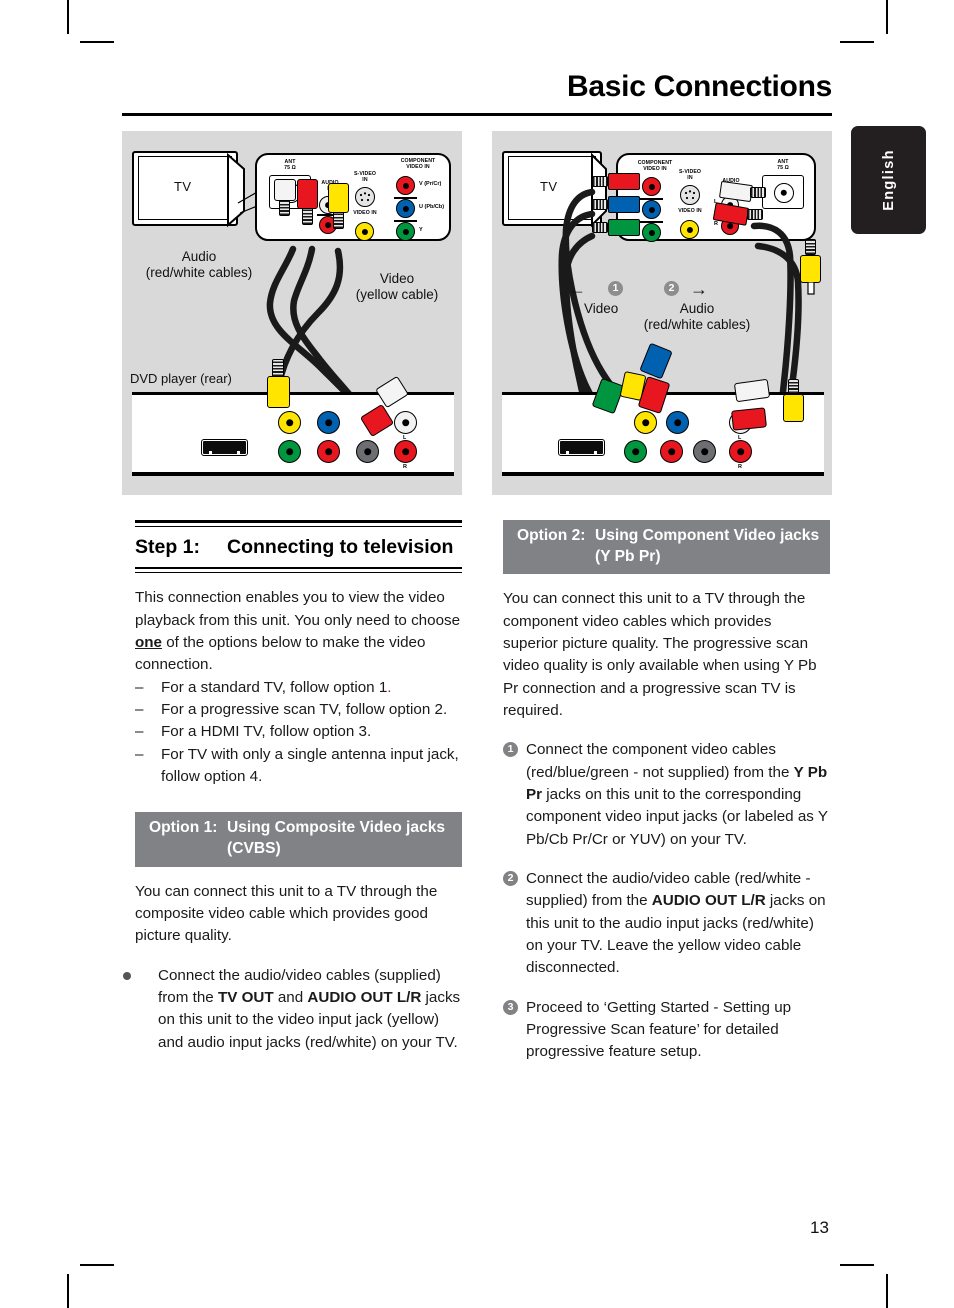 Image resolution: width=954 pixels, height=1308 pixels. I want to click on dvd-pb-jack-left, so click(328, 422).